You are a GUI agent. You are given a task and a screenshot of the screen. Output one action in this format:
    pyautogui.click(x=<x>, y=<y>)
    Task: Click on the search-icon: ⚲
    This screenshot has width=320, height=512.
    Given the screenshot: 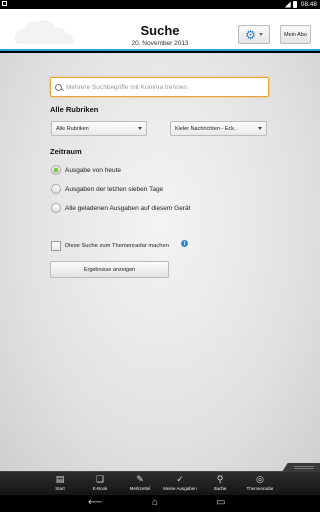 What is the action you would take?
    pyautogui.click(x=220, y=478)
    